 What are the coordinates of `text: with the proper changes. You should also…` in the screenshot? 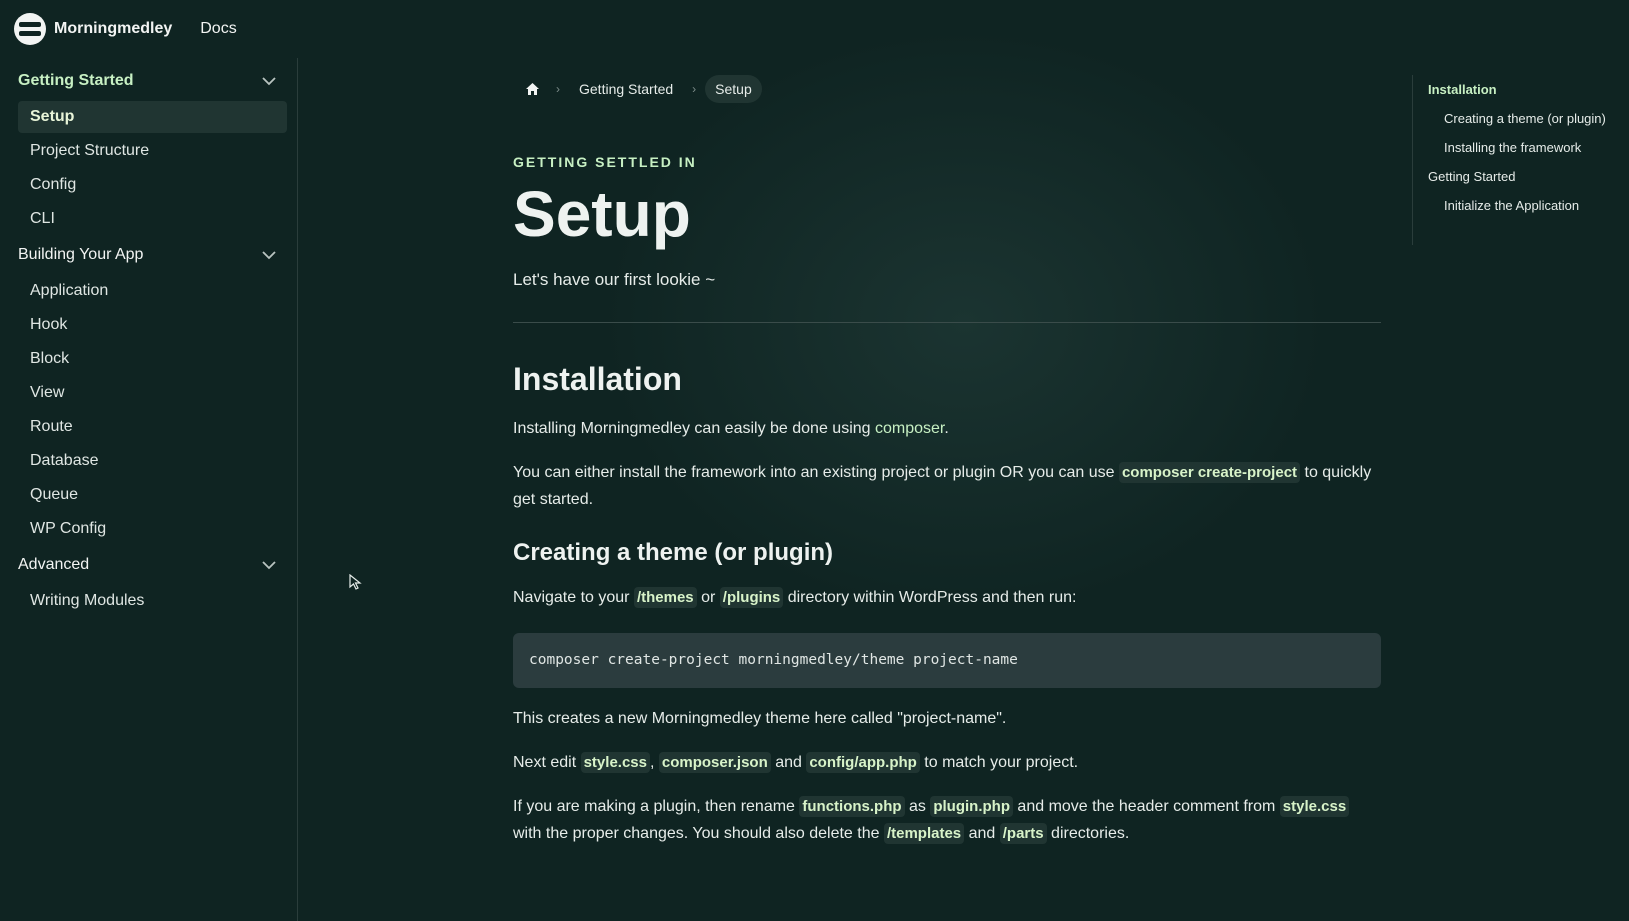 It's located at (698, 833).